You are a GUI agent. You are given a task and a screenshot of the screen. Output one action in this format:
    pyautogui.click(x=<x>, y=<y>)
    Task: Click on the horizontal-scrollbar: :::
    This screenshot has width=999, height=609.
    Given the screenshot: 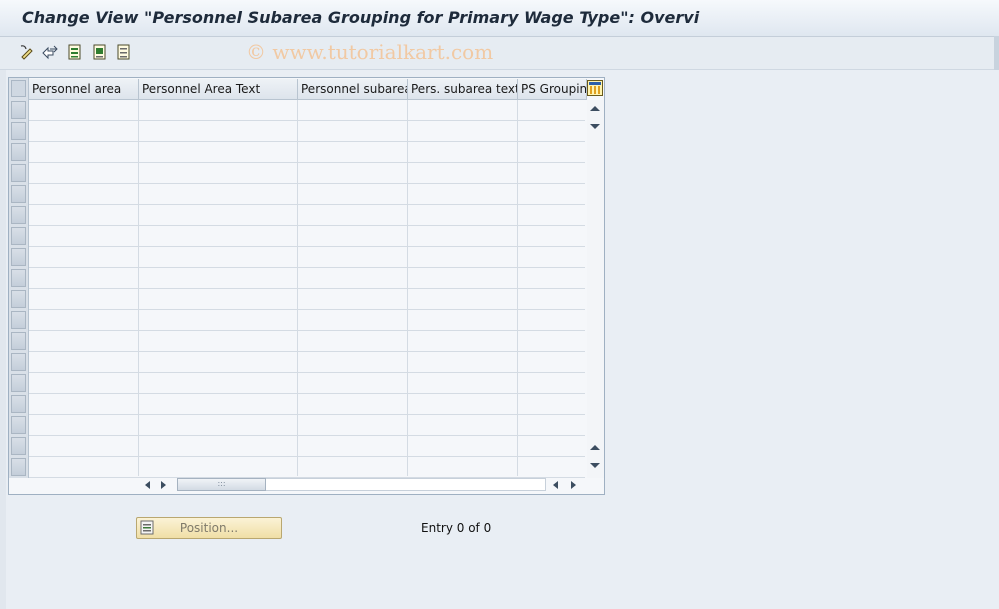 What is the action you would take?
    pyautogui.click(x=360, y=485)
    